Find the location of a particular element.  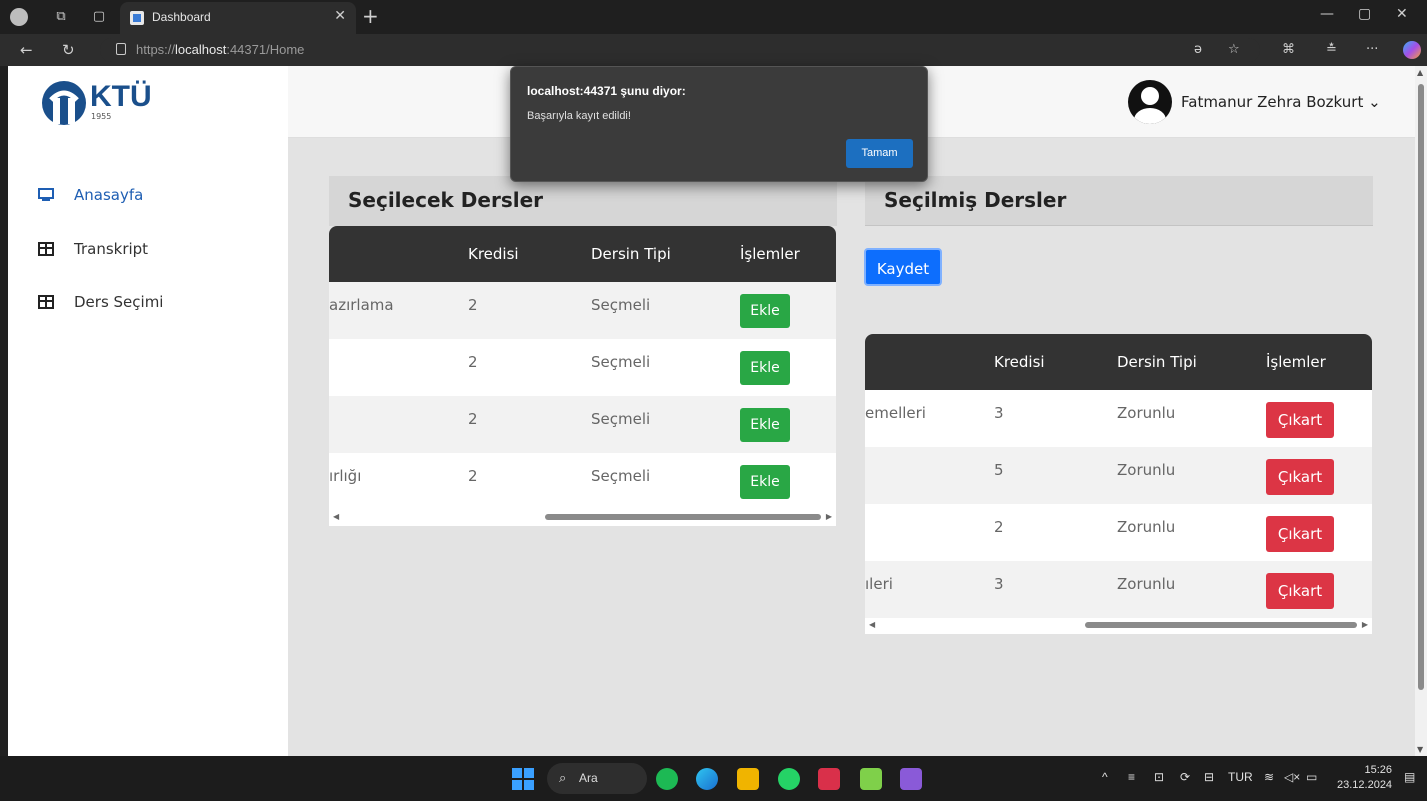

wifi-icon: ≋ is located at coordinates (1269, 777).